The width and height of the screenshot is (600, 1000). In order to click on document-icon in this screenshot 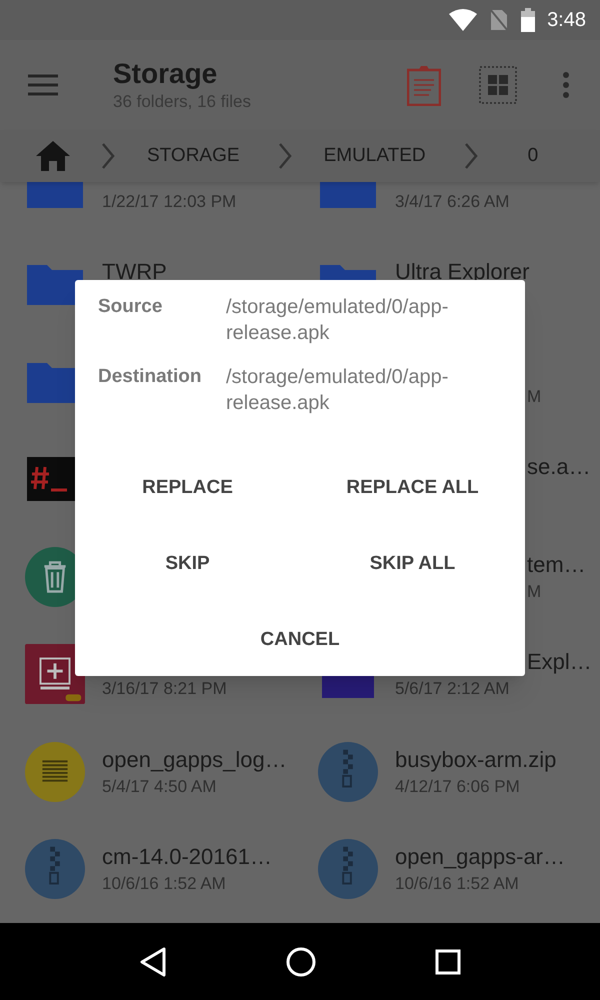, I will do `click(55, 771)`.